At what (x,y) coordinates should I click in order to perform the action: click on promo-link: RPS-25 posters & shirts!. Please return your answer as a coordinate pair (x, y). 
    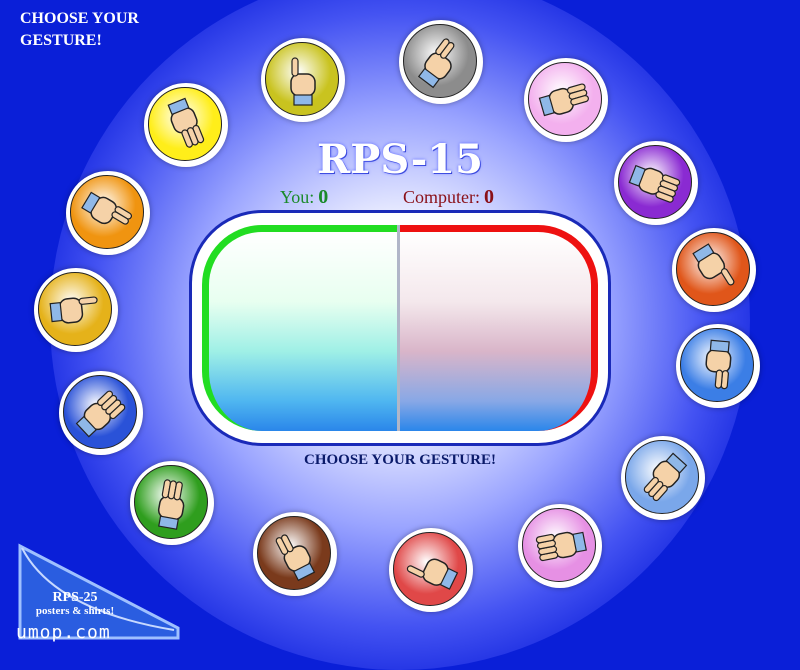
    Looking at the image, I should click on (75, 603).